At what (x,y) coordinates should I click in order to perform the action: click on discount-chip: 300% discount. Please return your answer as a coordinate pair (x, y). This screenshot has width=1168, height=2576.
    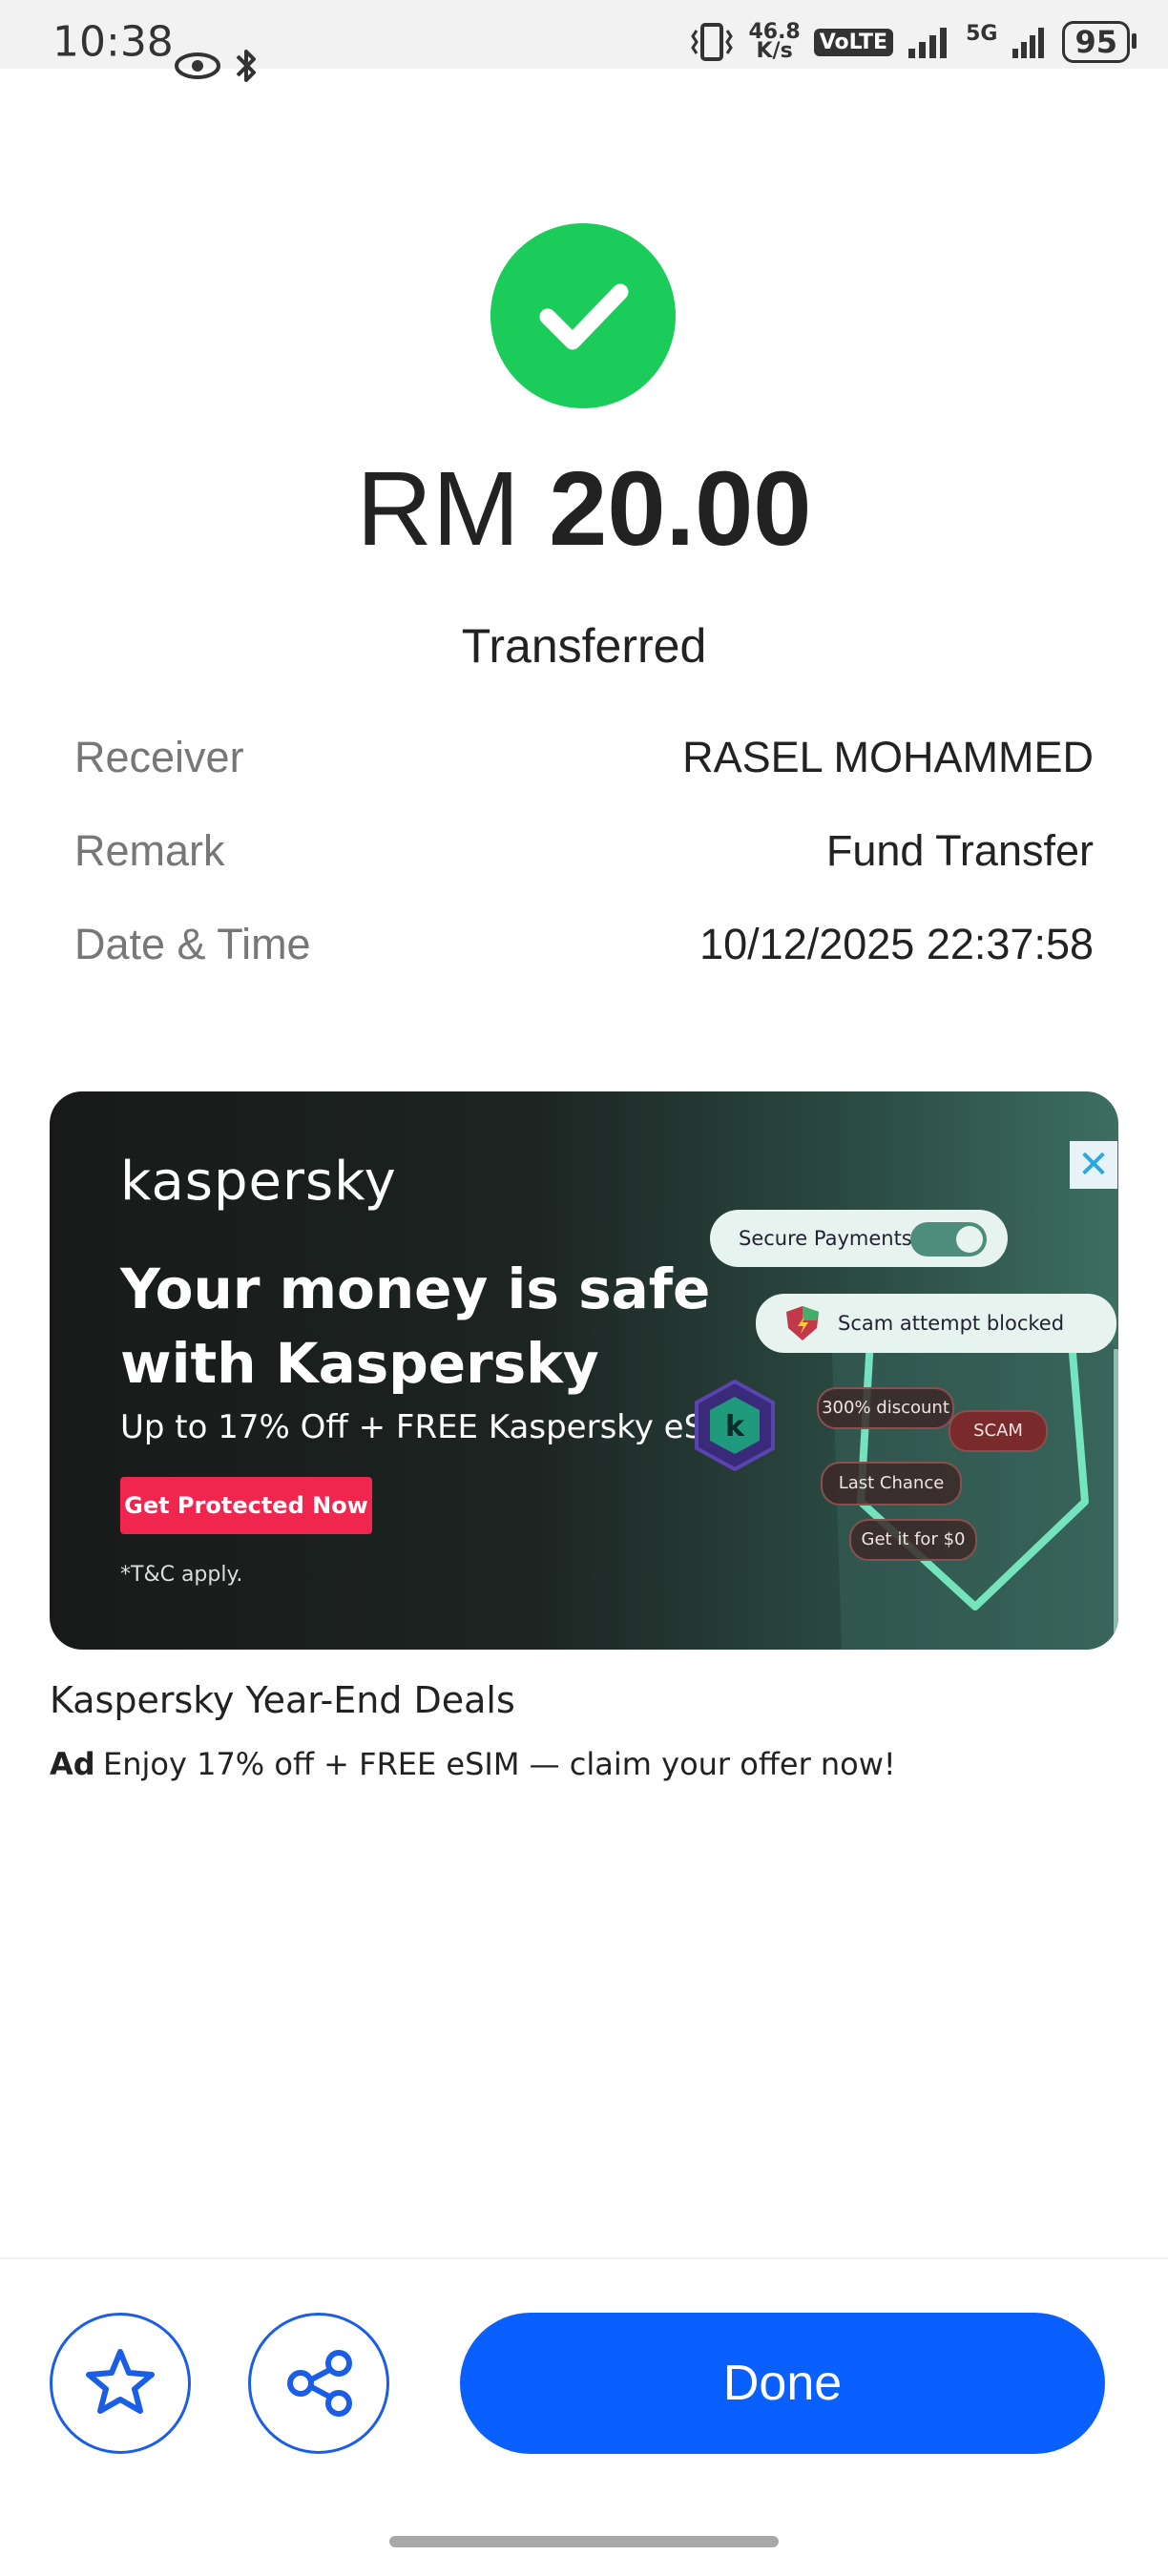
    Looking at the image, I should click on (885, 1408).